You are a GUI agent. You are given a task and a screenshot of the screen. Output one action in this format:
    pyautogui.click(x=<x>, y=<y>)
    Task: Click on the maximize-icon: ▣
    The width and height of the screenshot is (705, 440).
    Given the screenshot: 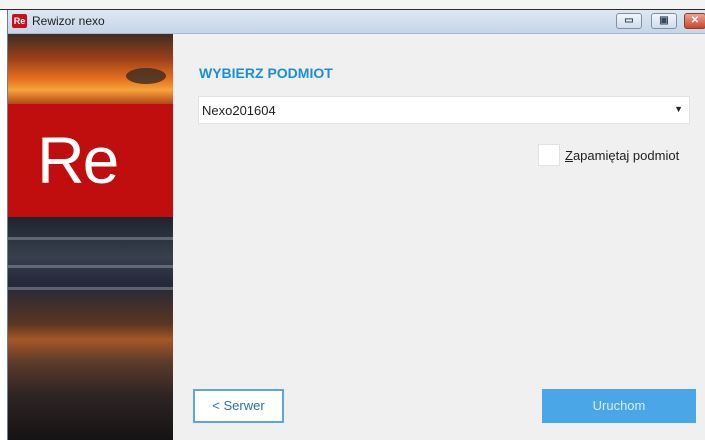 What is the action you would take?
    pyautogui.click(x=664, y=20)
    